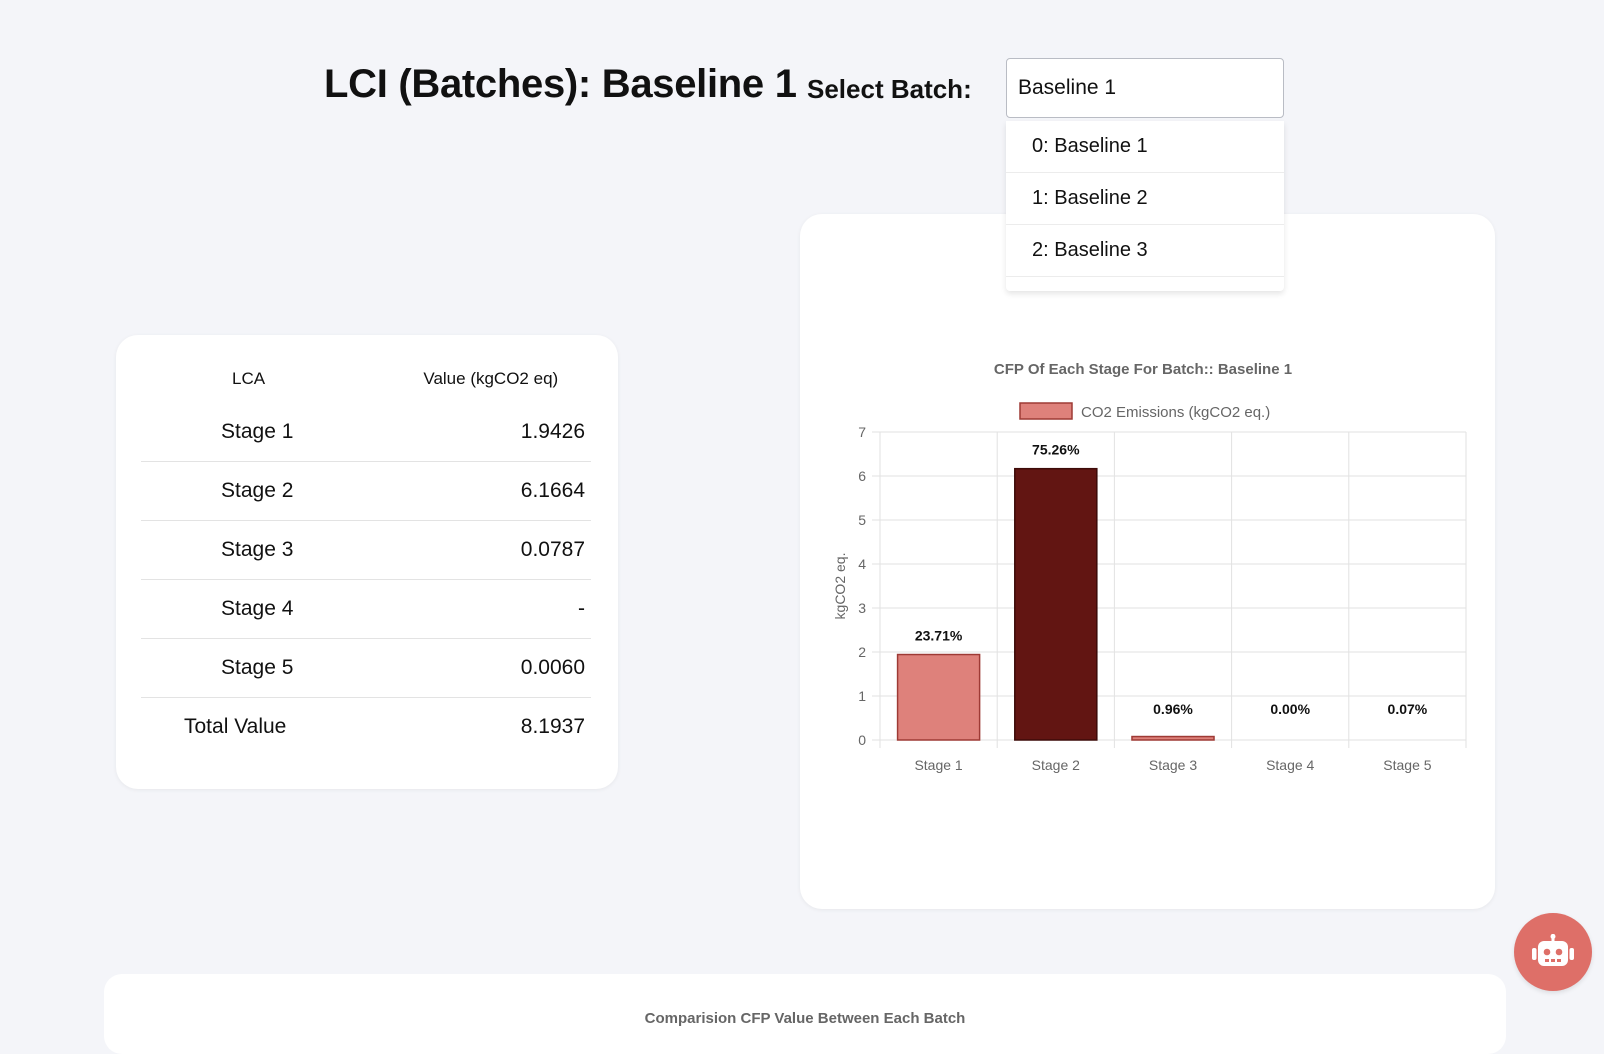 This screenshot has height=1054, width=1604. I want to click on table-row: Stage 3 0.0787, so click(366, 550).